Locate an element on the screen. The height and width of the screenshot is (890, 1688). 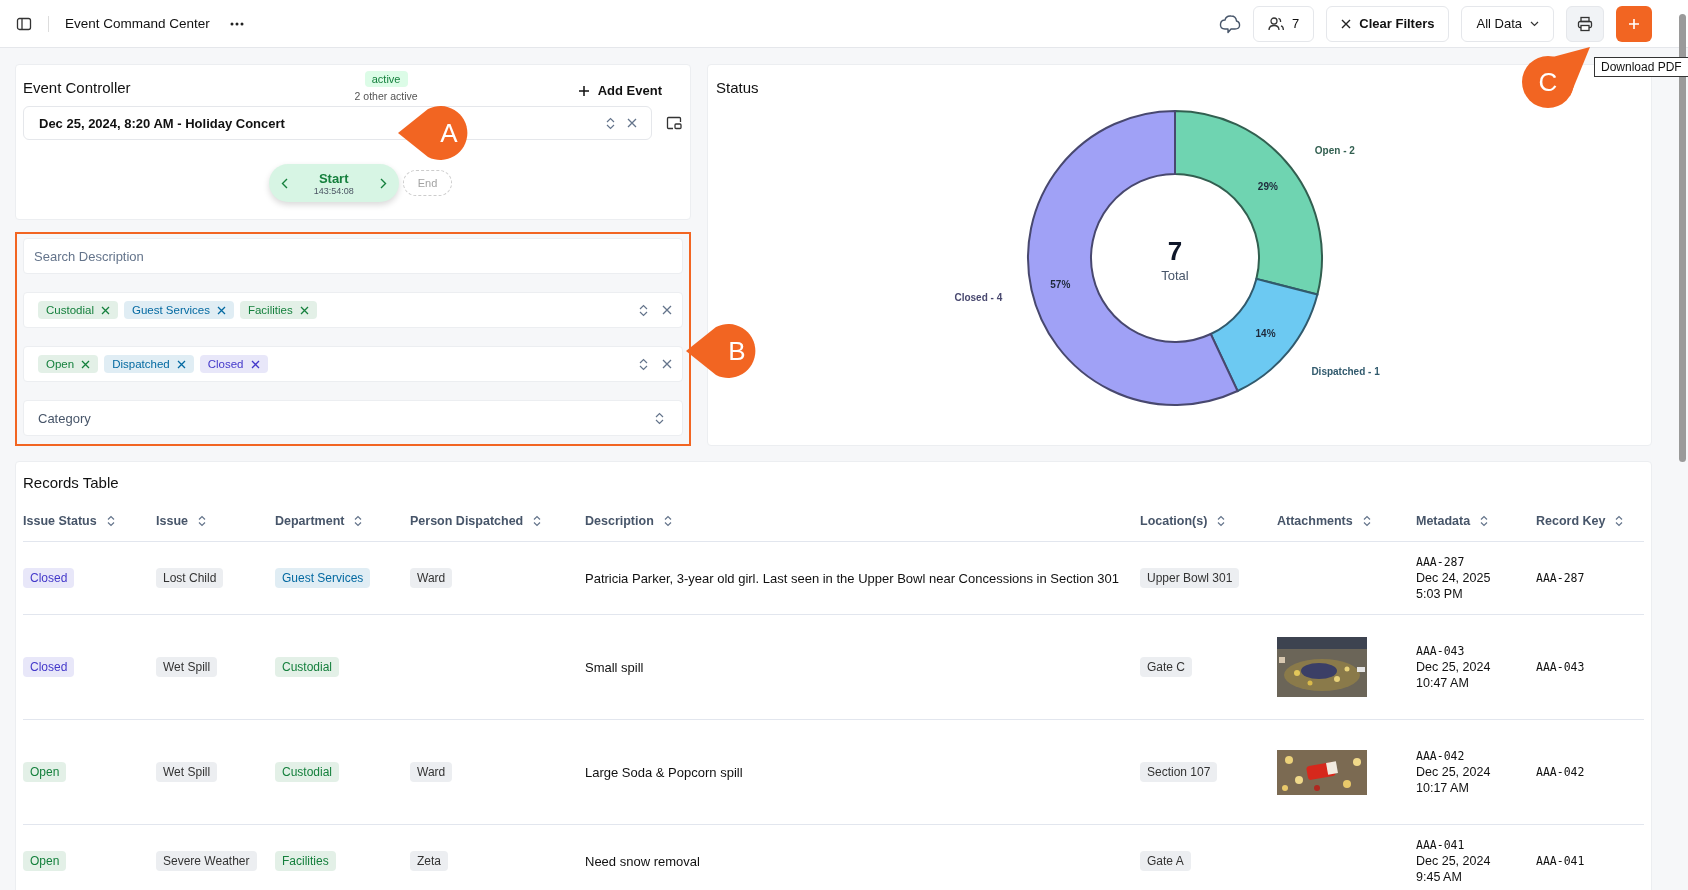
plus-icon is located at coordinates (1634, 23).